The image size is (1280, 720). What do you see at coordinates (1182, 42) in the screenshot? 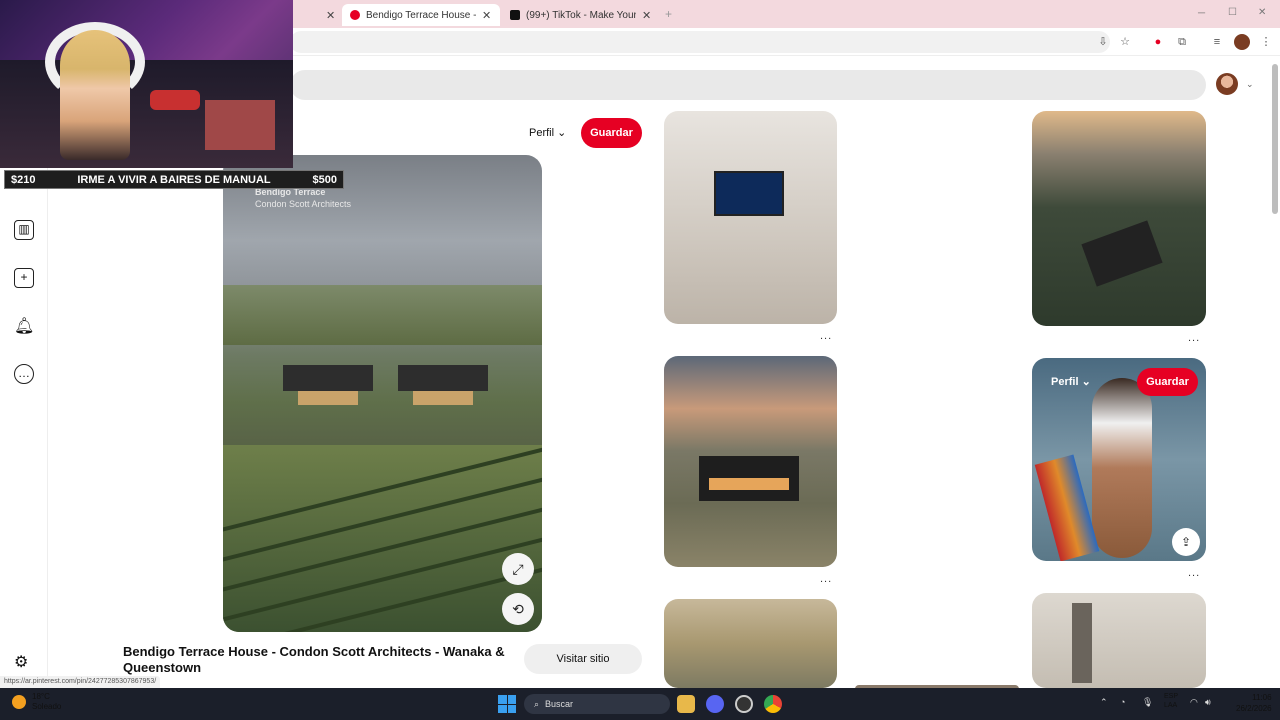
I see `extensions-icon: ⧉` at bounding box center [1182, 42].